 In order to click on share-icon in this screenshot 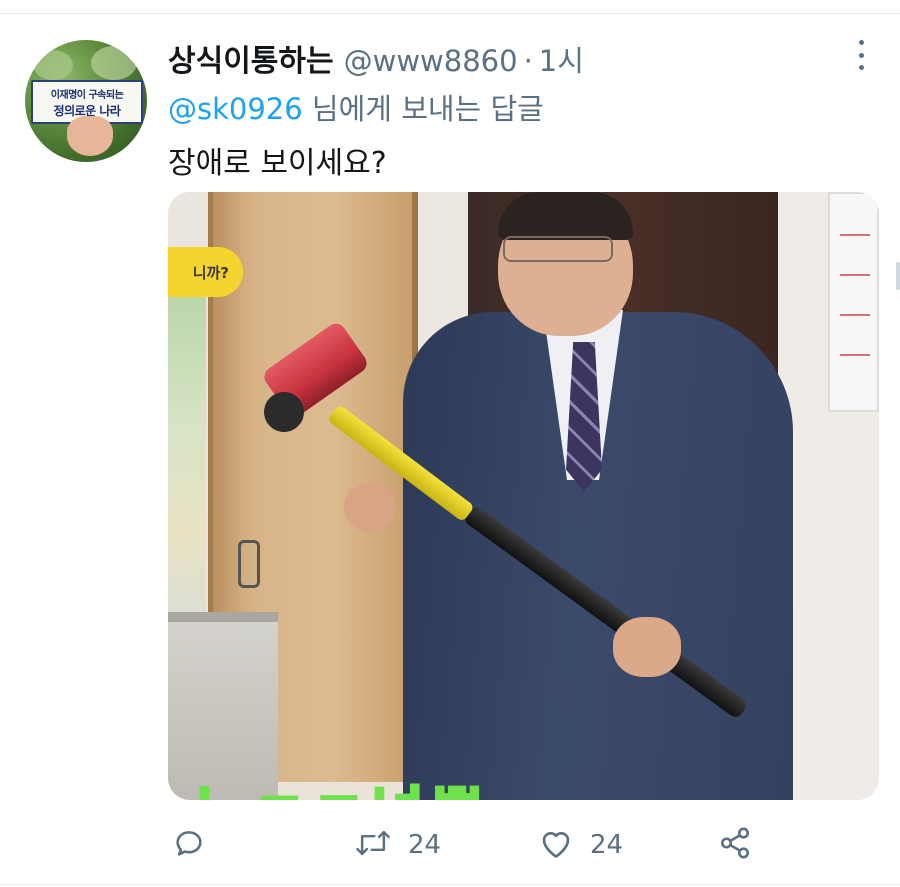, I will do `click(735, 845)`.